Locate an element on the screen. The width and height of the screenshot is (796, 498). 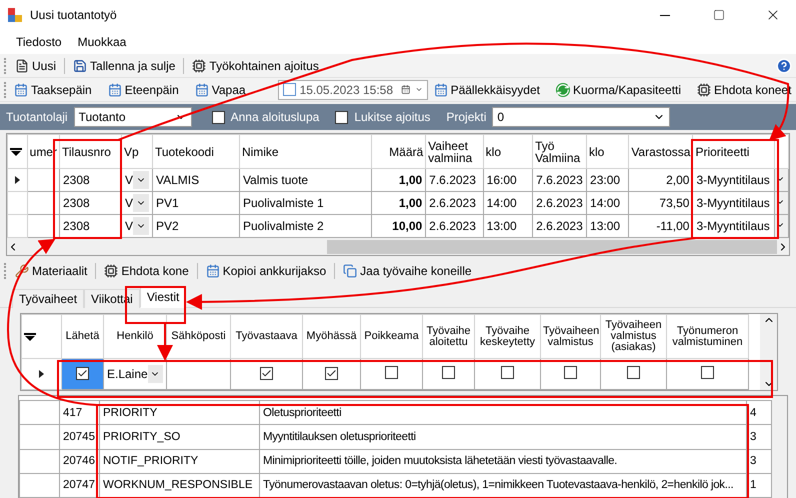
help-icon is located at coordinates (784, 66).